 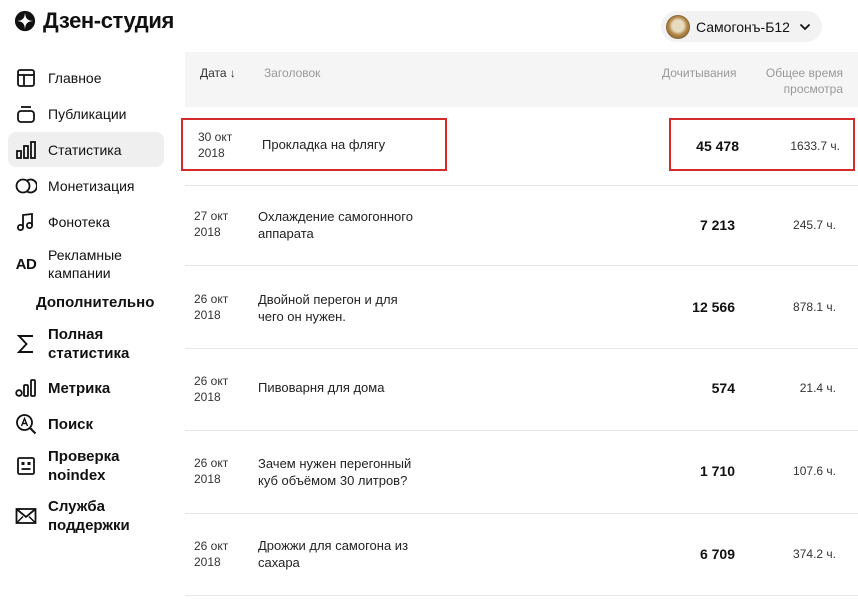 I want to click on mail-icon, so click(x=26, y=516).